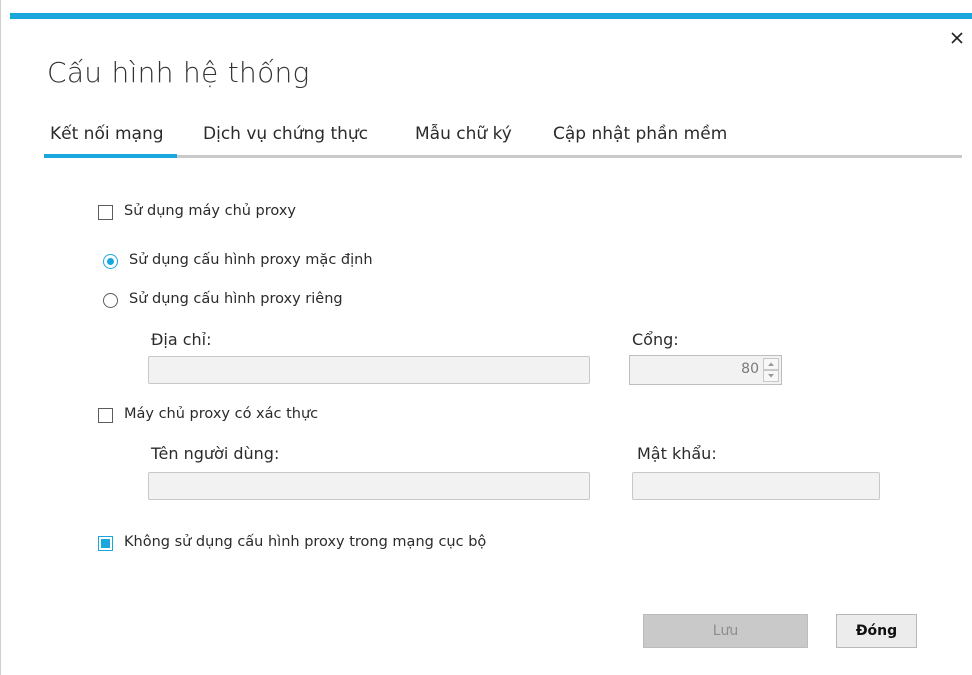  I want to click on tab-network: Kết nối mạng, so click(107, 134).